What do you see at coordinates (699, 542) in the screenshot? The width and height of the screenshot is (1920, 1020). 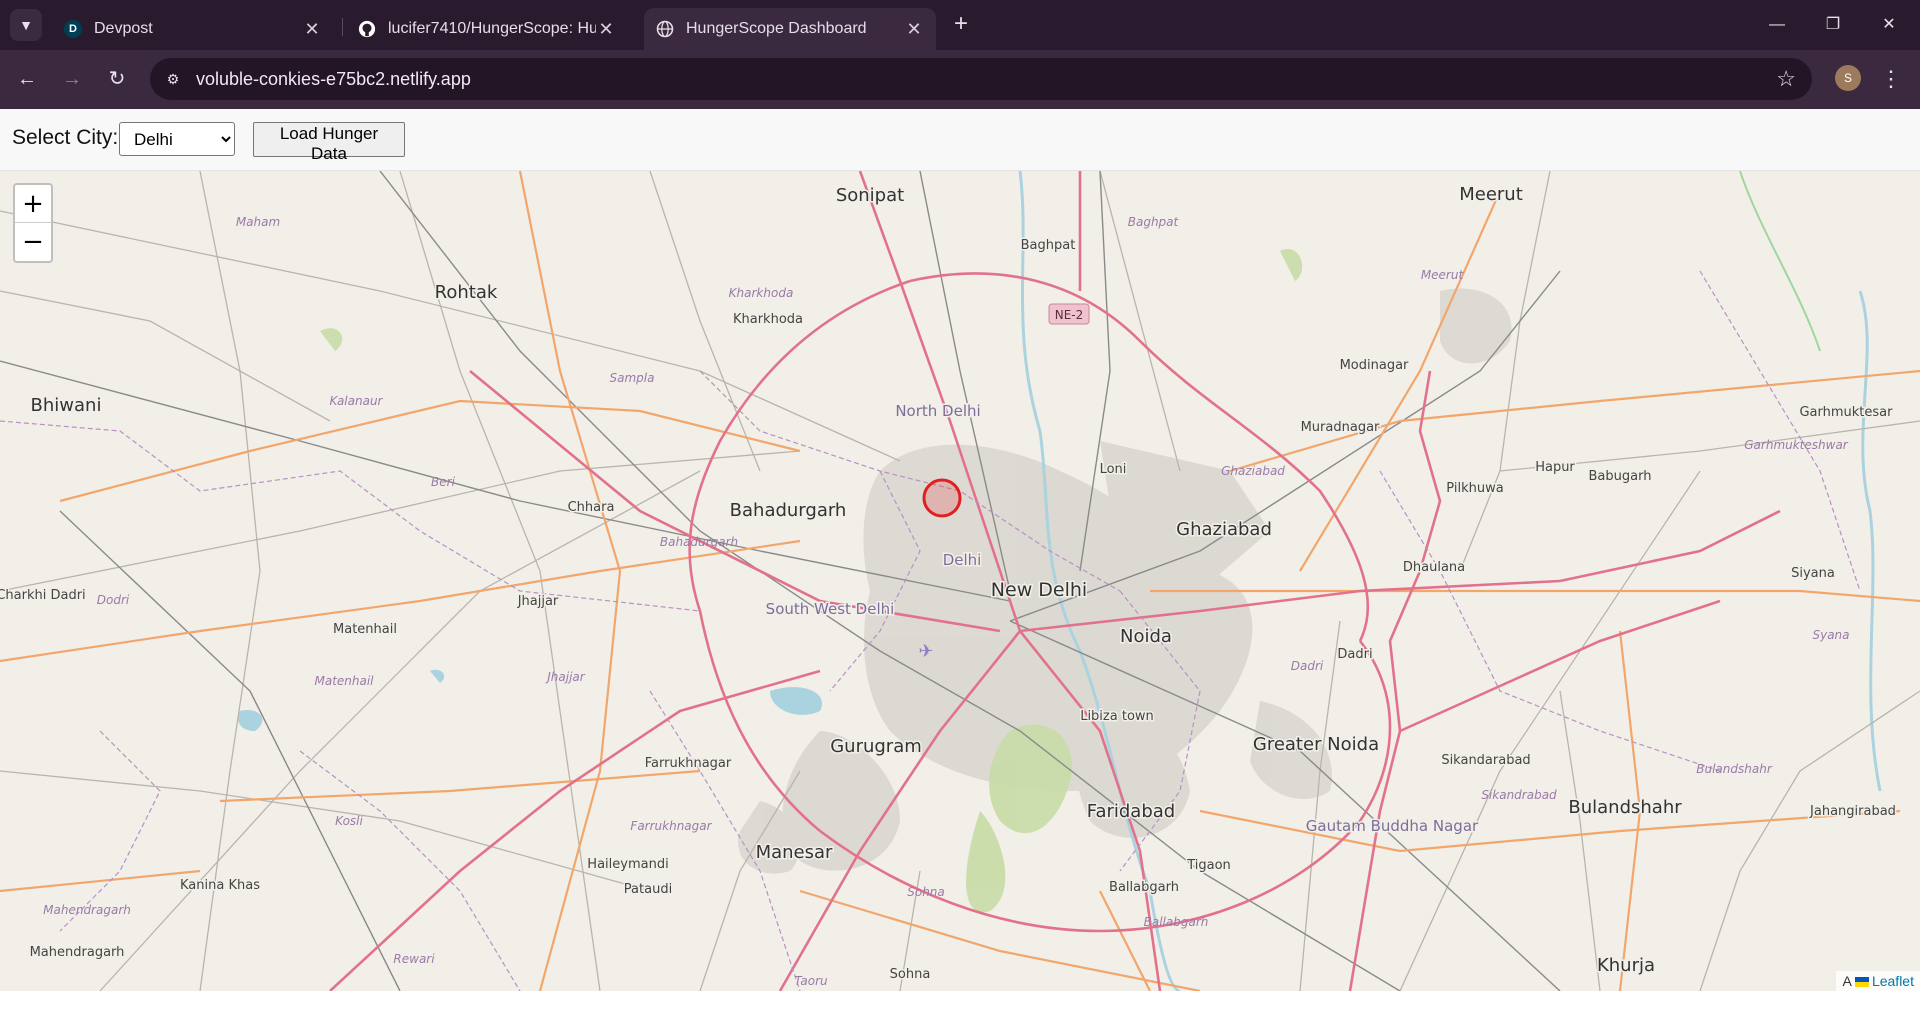 I see `district-label: Bahadurgarh` at bounding box center [699, 542].